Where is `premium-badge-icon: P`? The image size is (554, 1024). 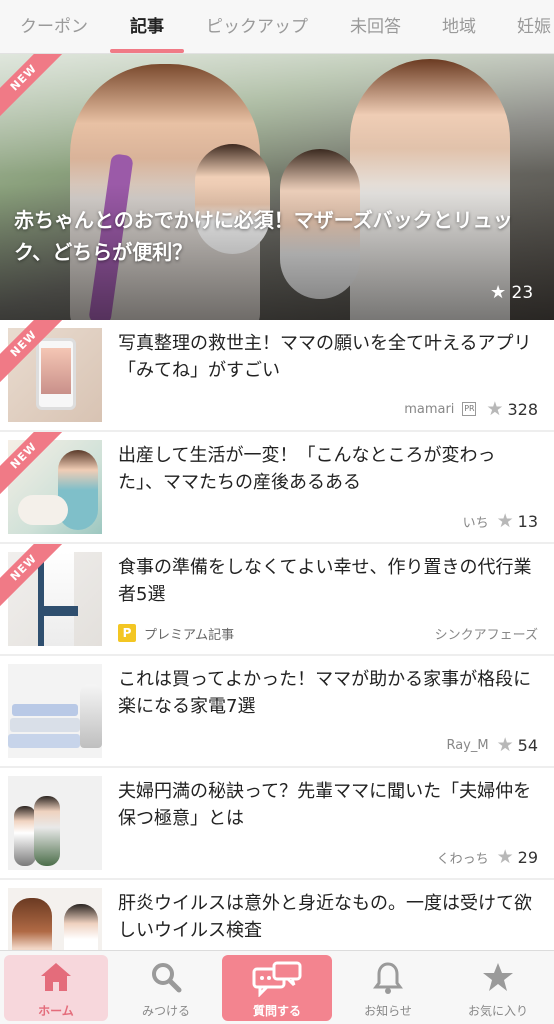 premium-badge-icon: P is located at coordinates (127, 633).